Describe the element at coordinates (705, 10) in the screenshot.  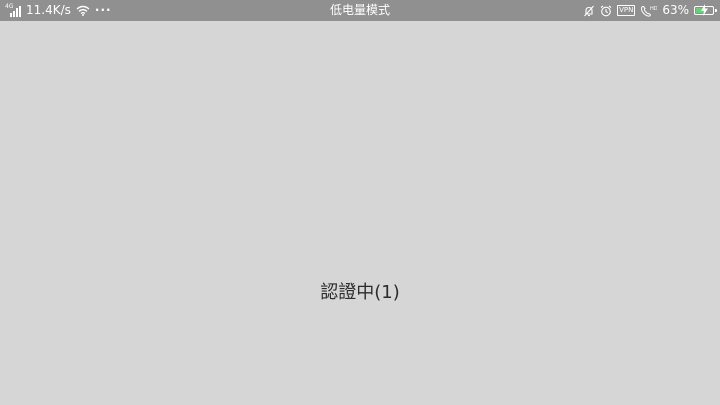
I see `battery-icon` at that location.